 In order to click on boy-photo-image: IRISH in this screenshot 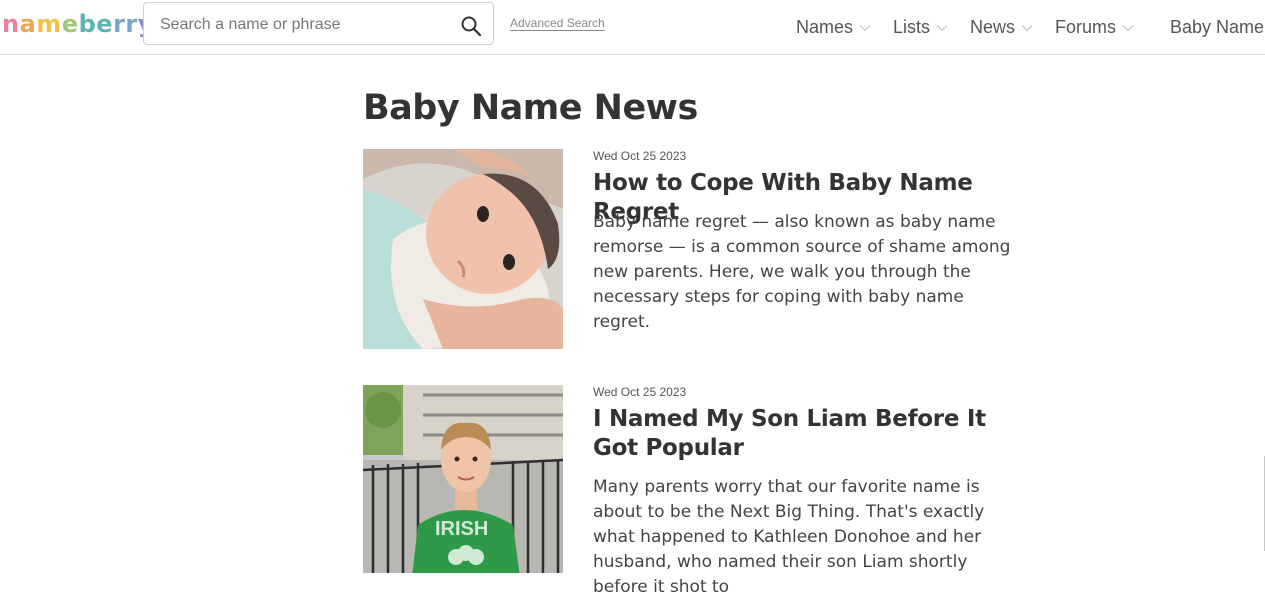, I will do `click(463, 479)`.